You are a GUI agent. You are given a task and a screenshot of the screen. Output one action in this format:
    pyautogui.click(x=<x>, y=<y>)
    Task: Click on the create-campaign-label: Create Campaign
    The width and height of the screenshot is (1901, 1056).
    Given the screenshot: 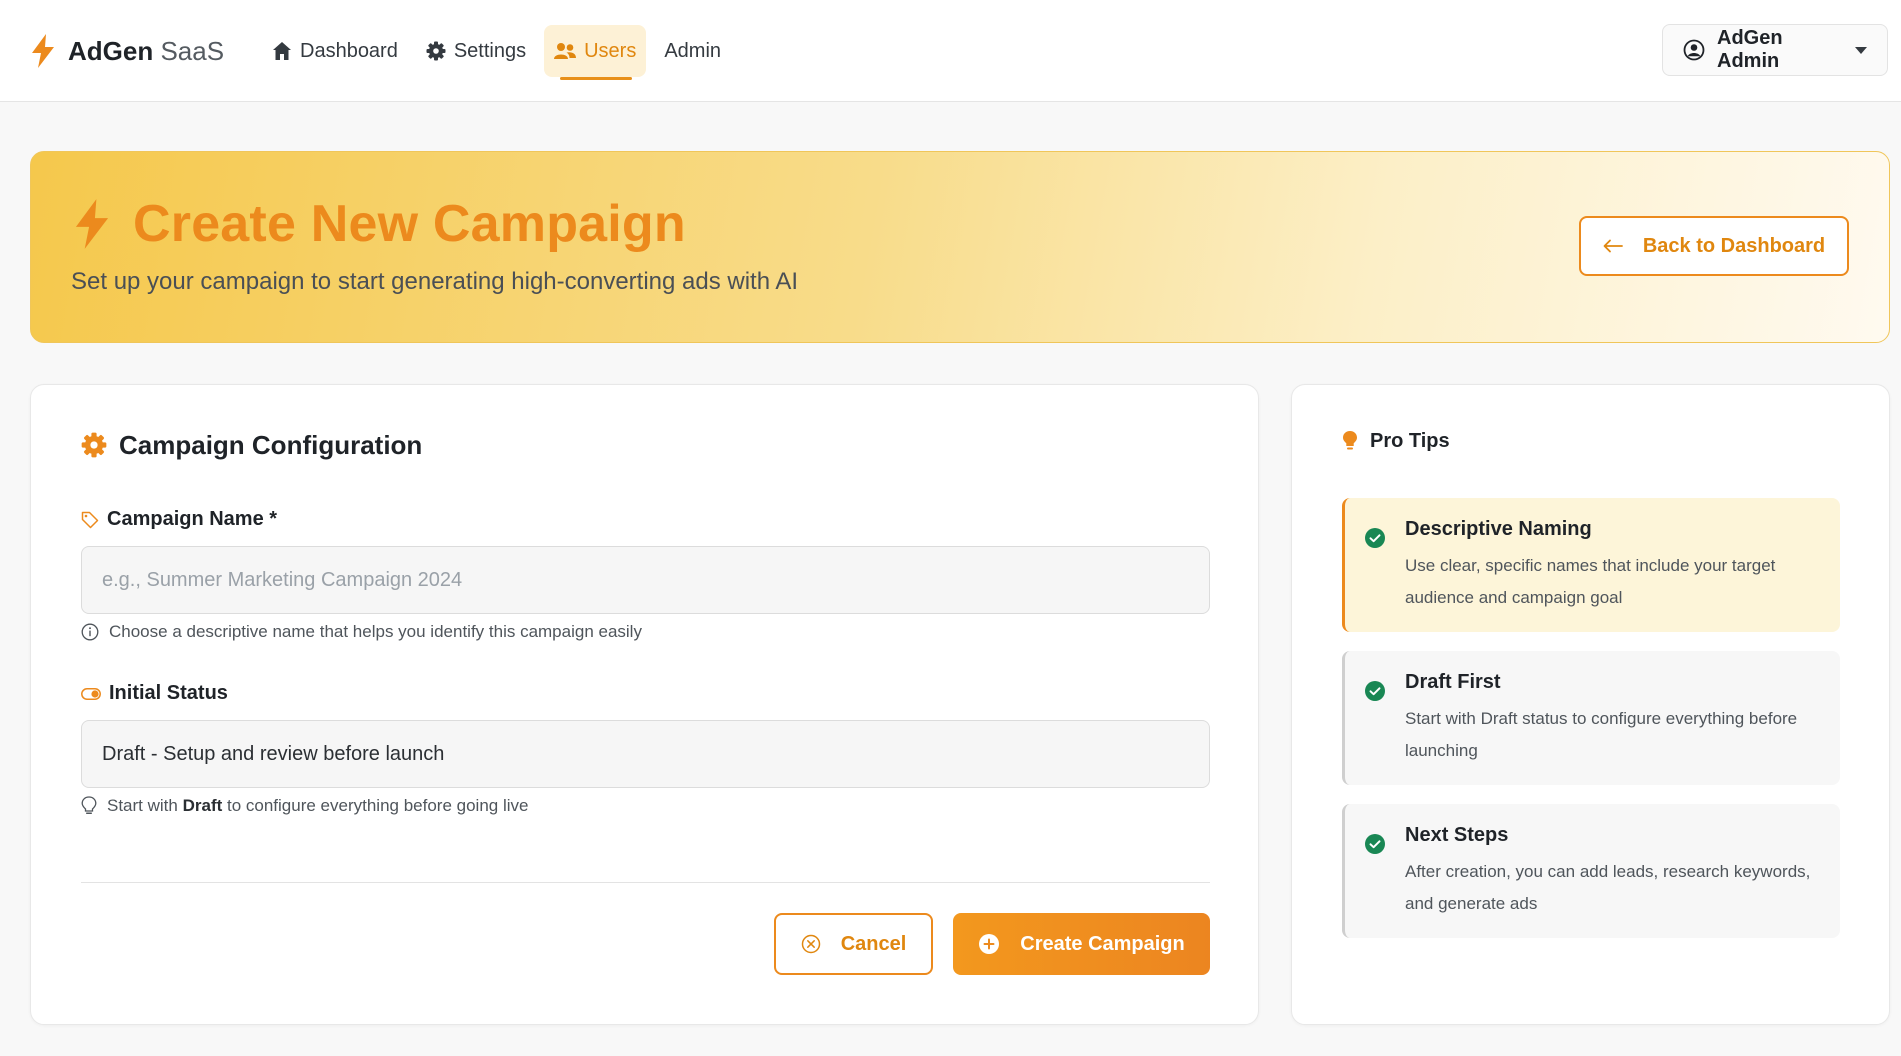 What is the action you would take?
    pyautogui.click(x=1102, y=943)
    